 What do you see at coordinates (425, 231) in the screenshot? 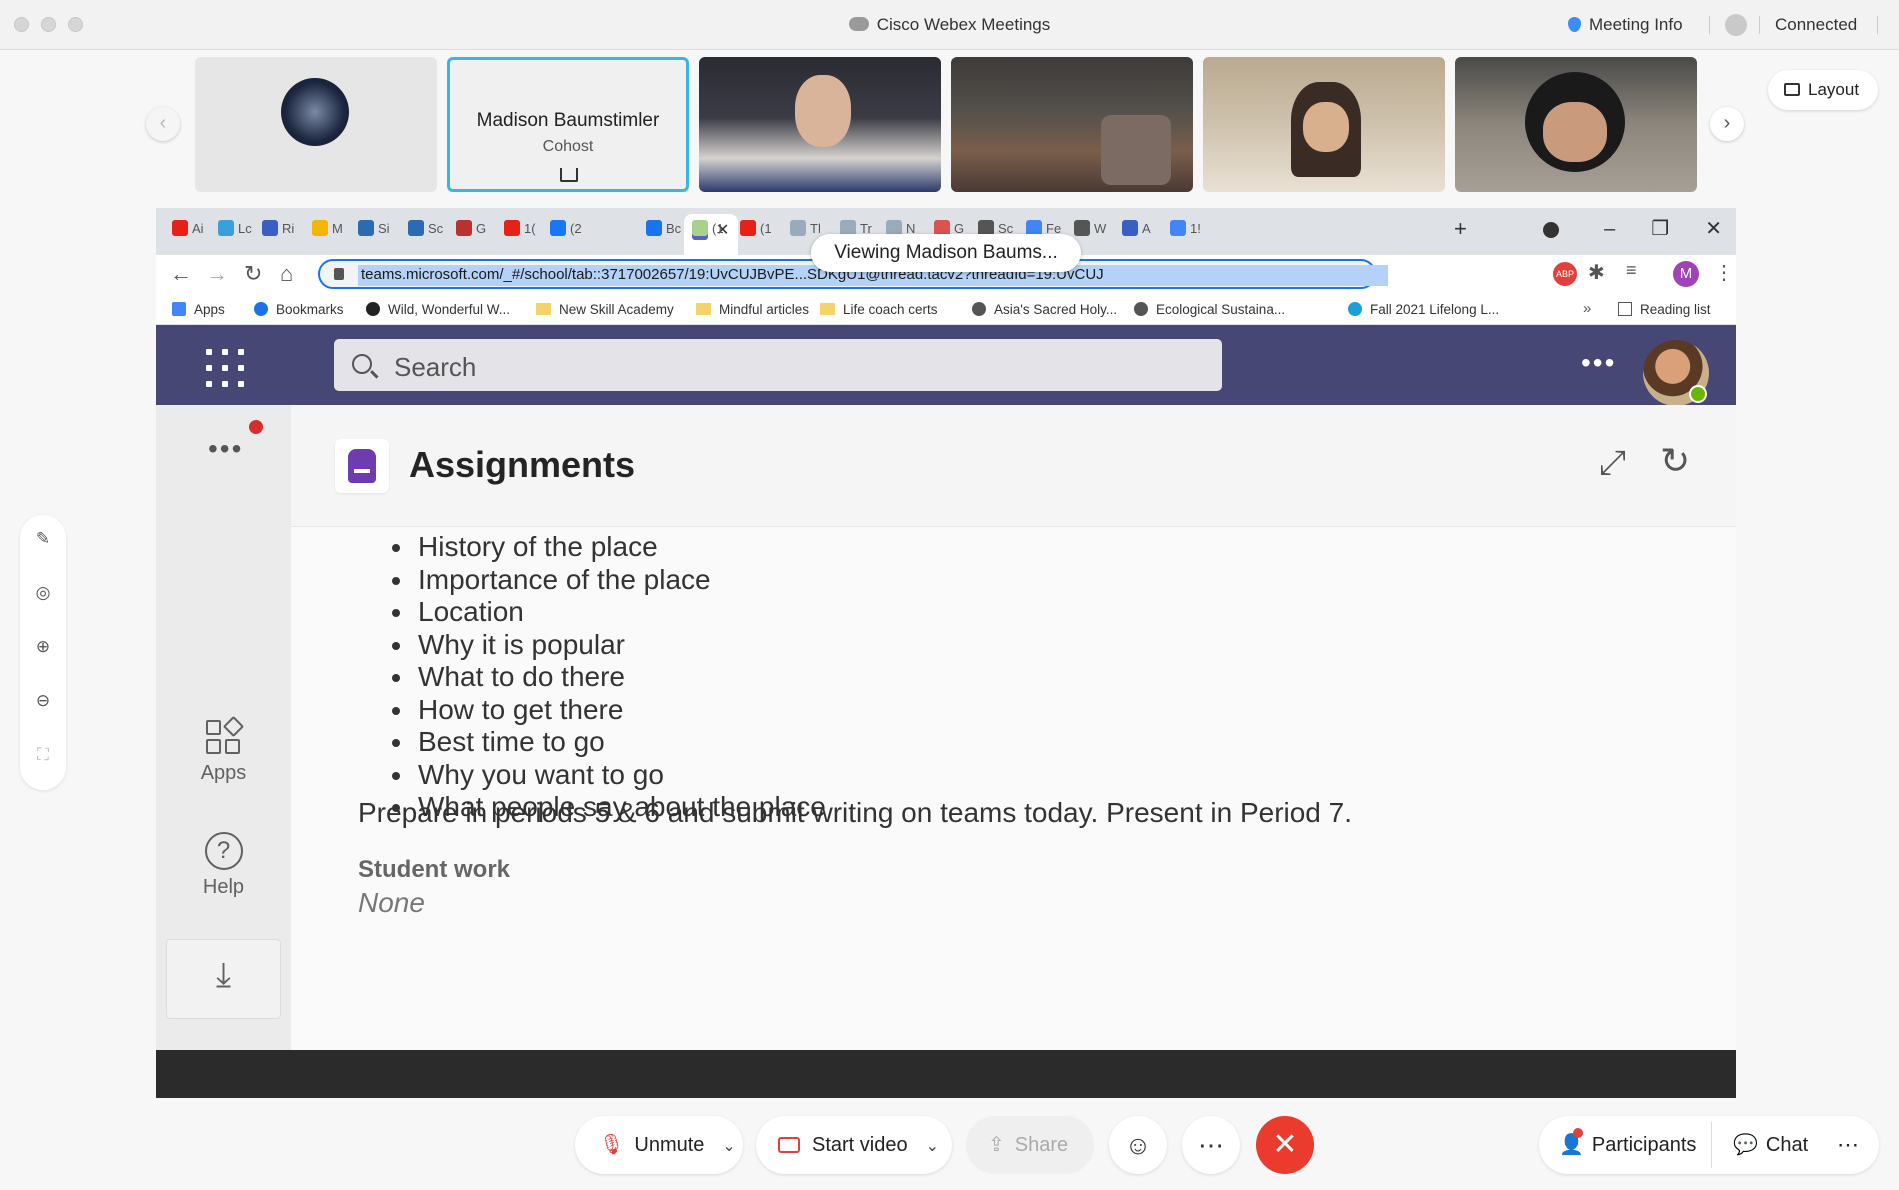
I see `browser-tab: Sc` at bounding box center [425, 231].